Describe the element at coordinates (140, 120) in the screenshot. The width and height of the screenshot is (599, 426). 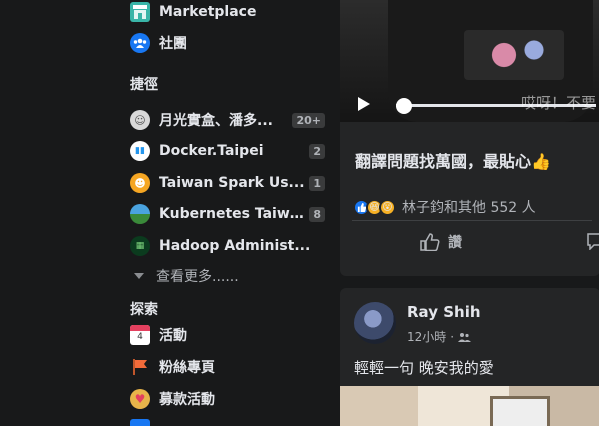
I see `group-avatar-icon: ☺` at that location.